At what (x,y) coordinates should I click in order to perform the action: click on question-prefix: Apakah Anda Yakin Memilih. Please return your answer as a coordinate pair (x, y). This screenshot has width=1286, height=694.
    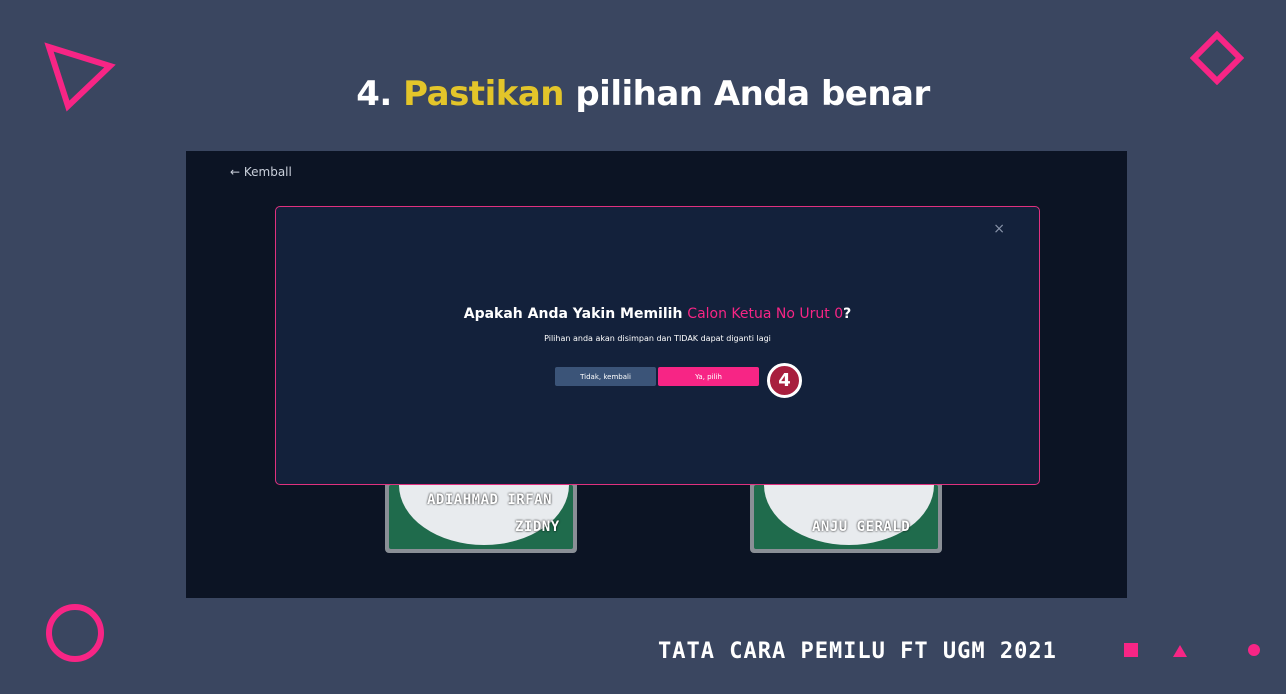
    Looking at the image, I should click on (573, 314).